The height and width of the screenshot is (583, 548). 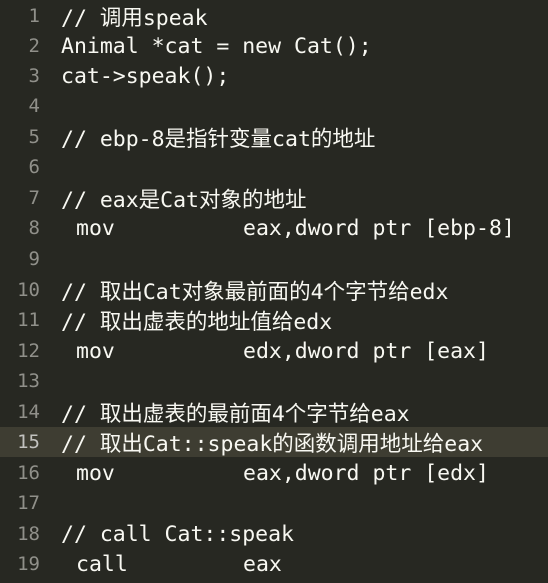 What do you see at coordinates (102, 564) in the screenshot?
I see `asm-mnemonic: call` at bounding box center [102, 564].